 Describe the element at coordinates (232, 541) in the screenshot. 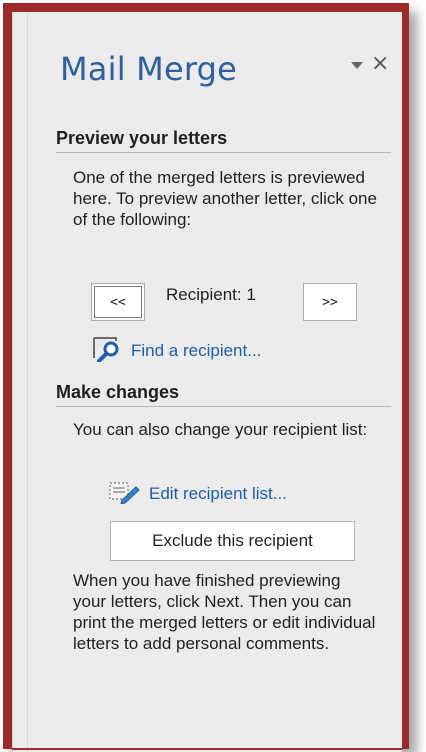

I see `exclude-recipient-button: Exclude this recipient` at that location.